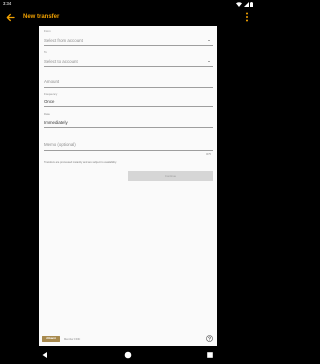  What do you see at coordinates (51, 339) in the screenshot?
I see `brand-logo: Alkami` at bounding box center [51, 339].